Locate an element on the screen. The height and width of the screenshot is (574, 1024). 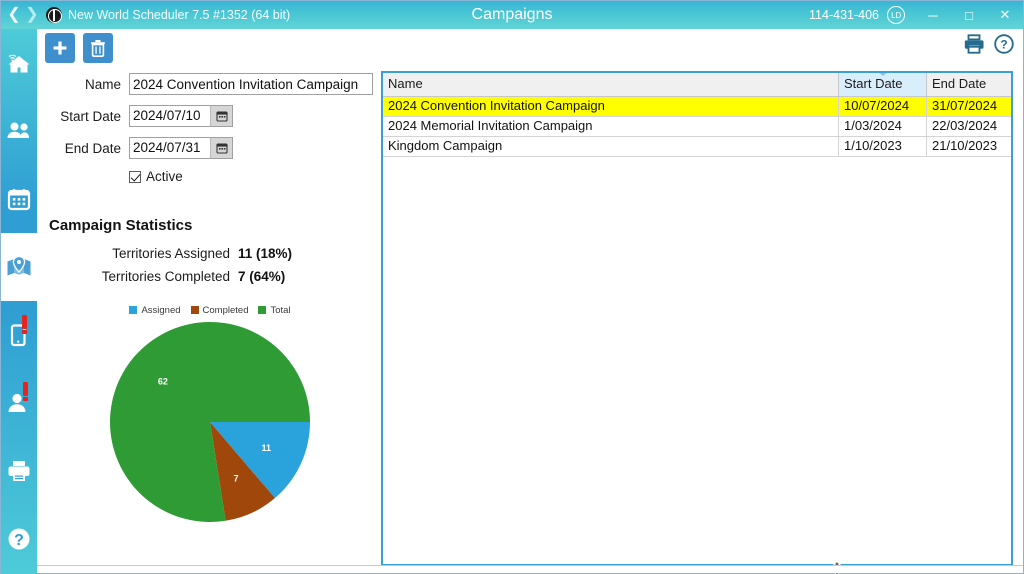
legend-item-total: Total is located at coordinates (274, 310).